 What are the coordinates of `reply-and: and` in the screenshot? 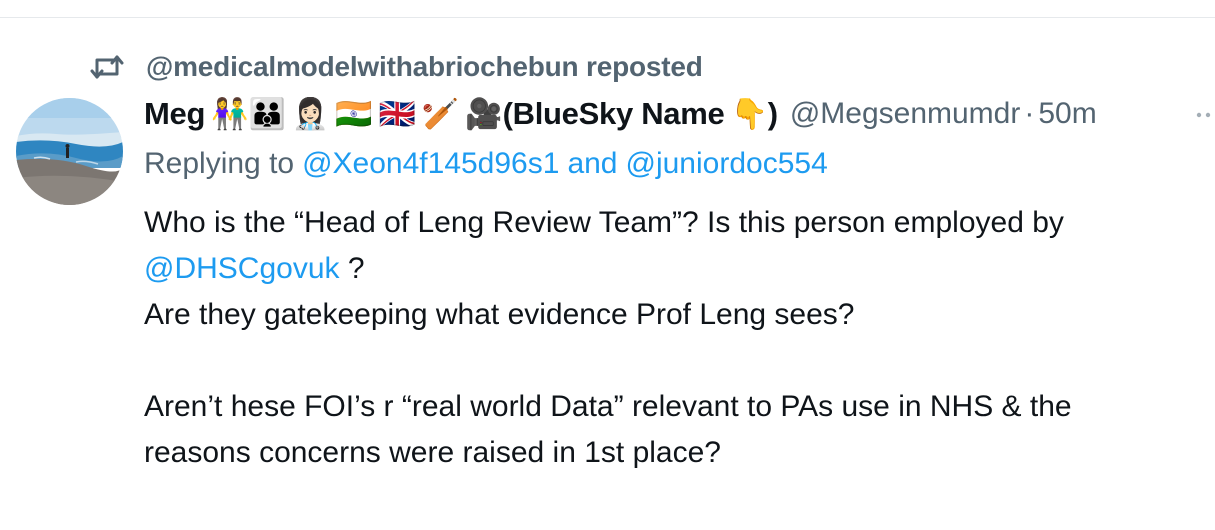 It's located at (592, 163).